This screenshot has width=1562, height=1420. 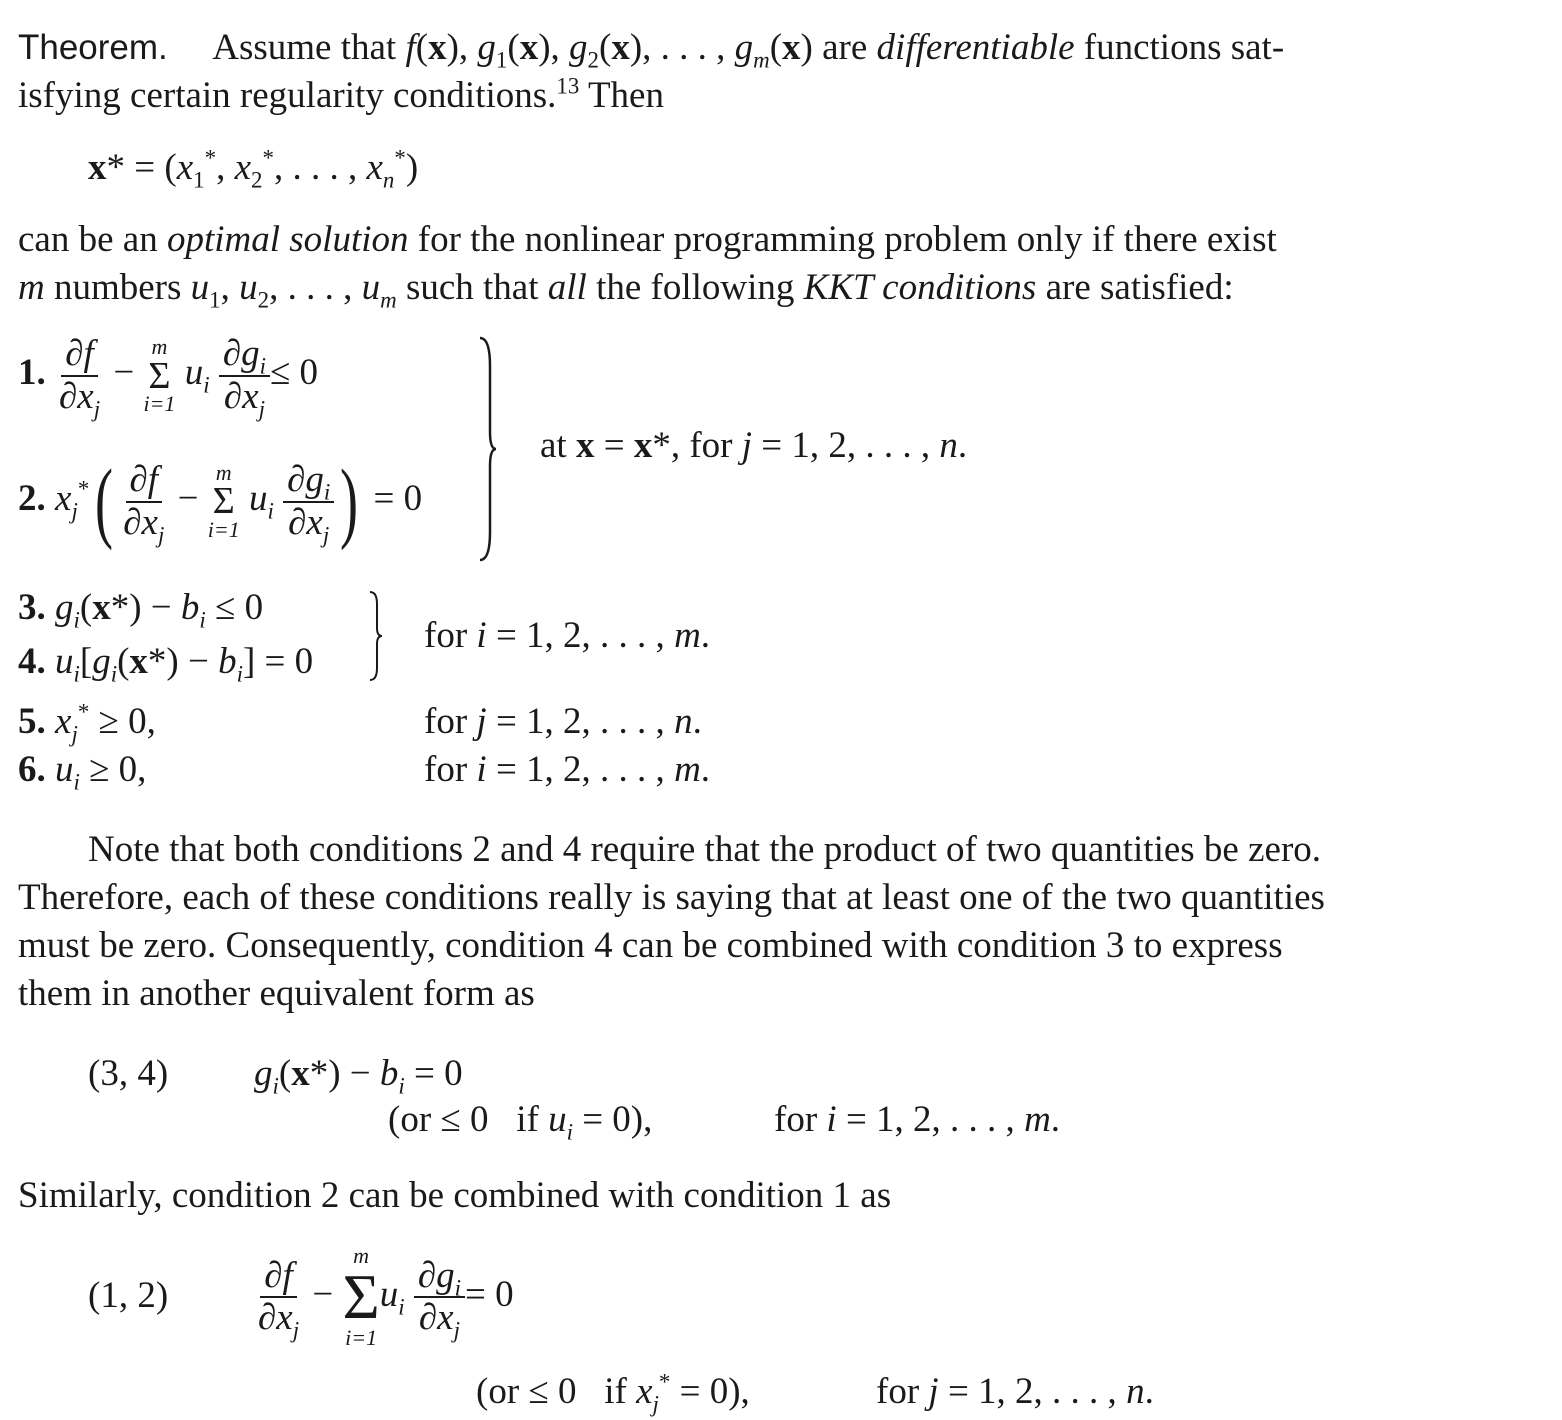 What do you see at coordinates (87, 723) in the screenshot?
I see `kkt-condition-5: 5. xj* ≥ 0,` at bounding box center [87, 723].